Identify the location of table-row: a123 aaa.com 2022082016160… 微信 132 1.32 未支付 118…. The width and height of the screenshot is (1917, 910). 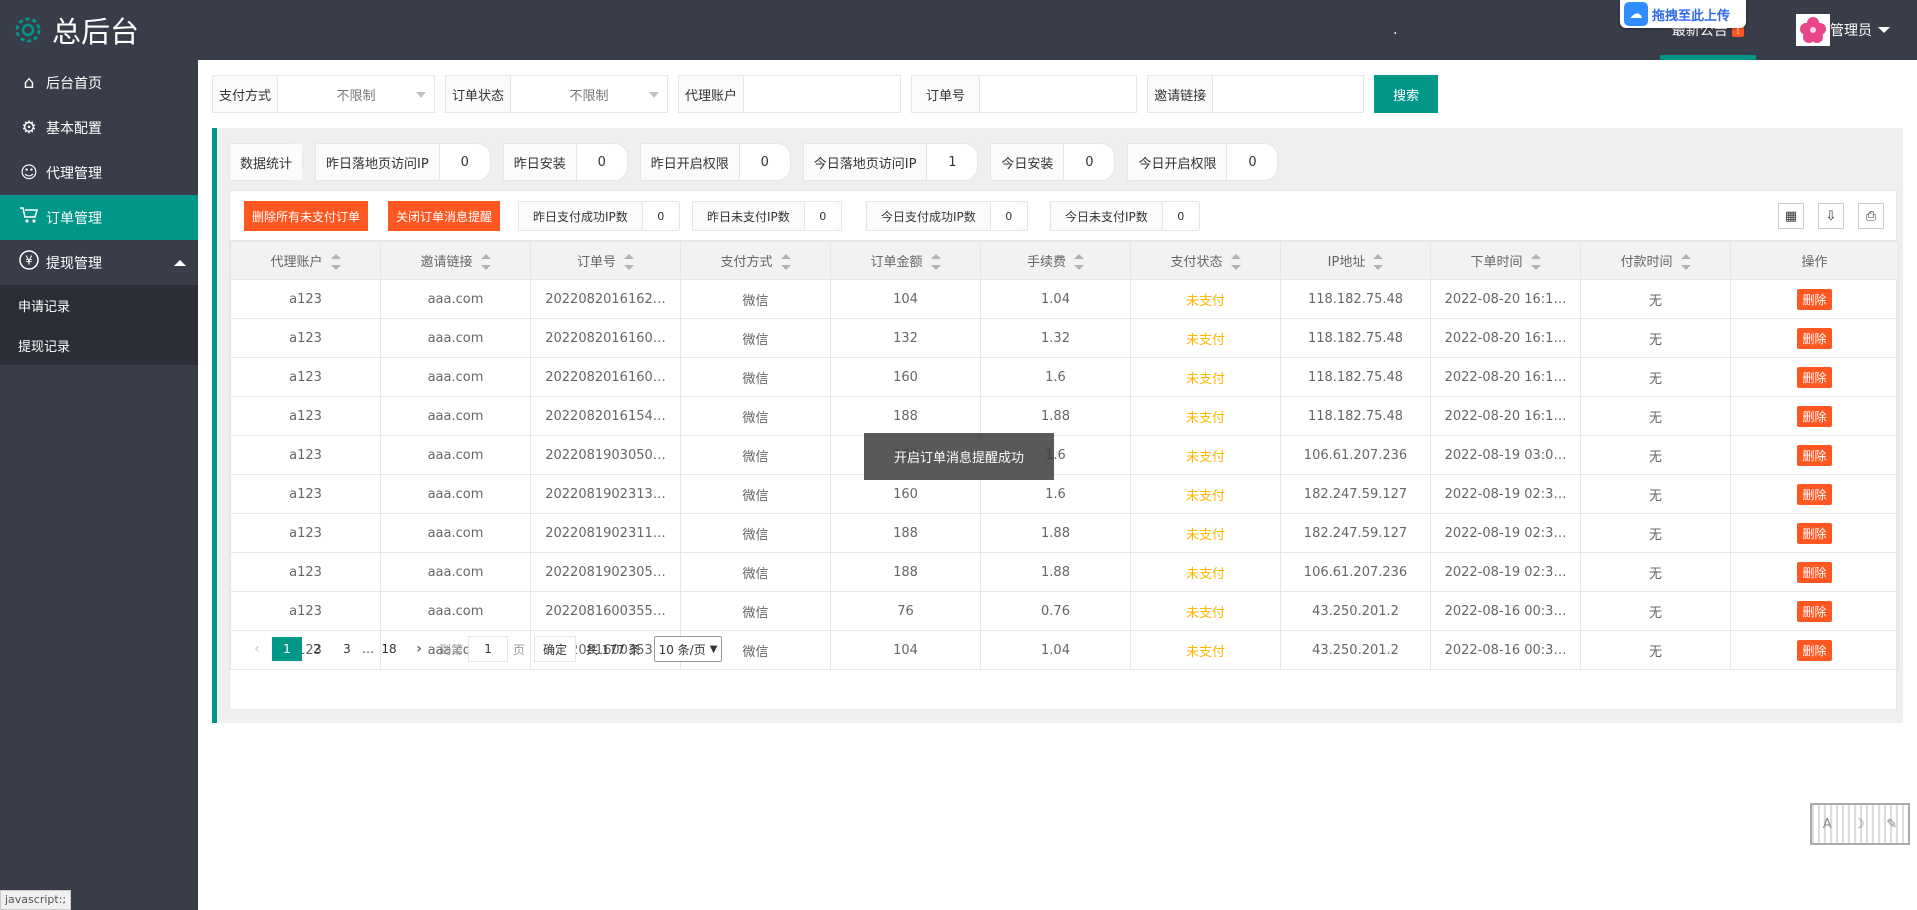
(1064, 338).